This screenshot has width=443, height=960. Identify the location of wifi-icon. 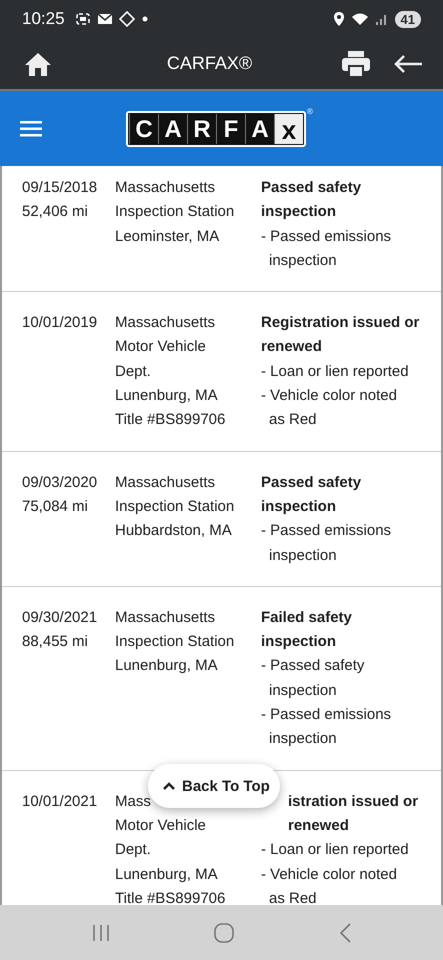
(359, 19).